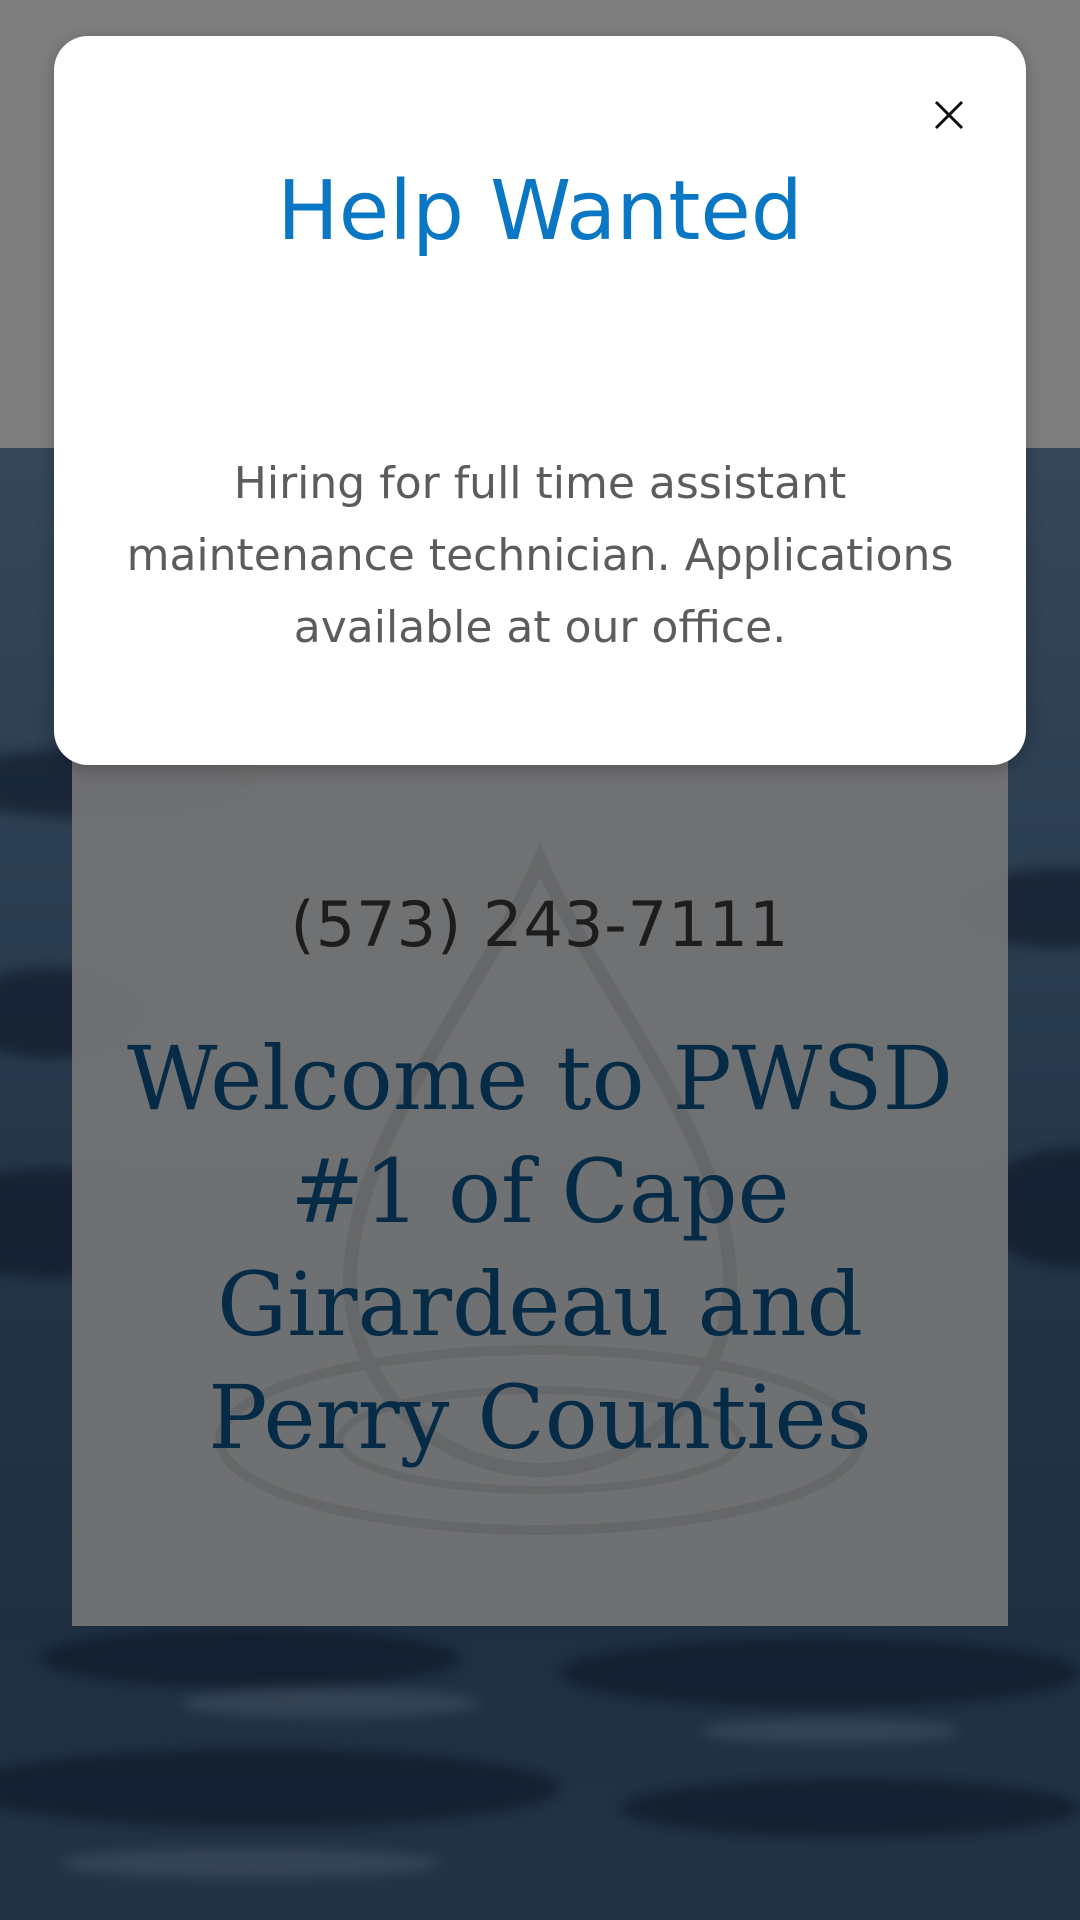  I want to click on close-icon, so click(949, 115).